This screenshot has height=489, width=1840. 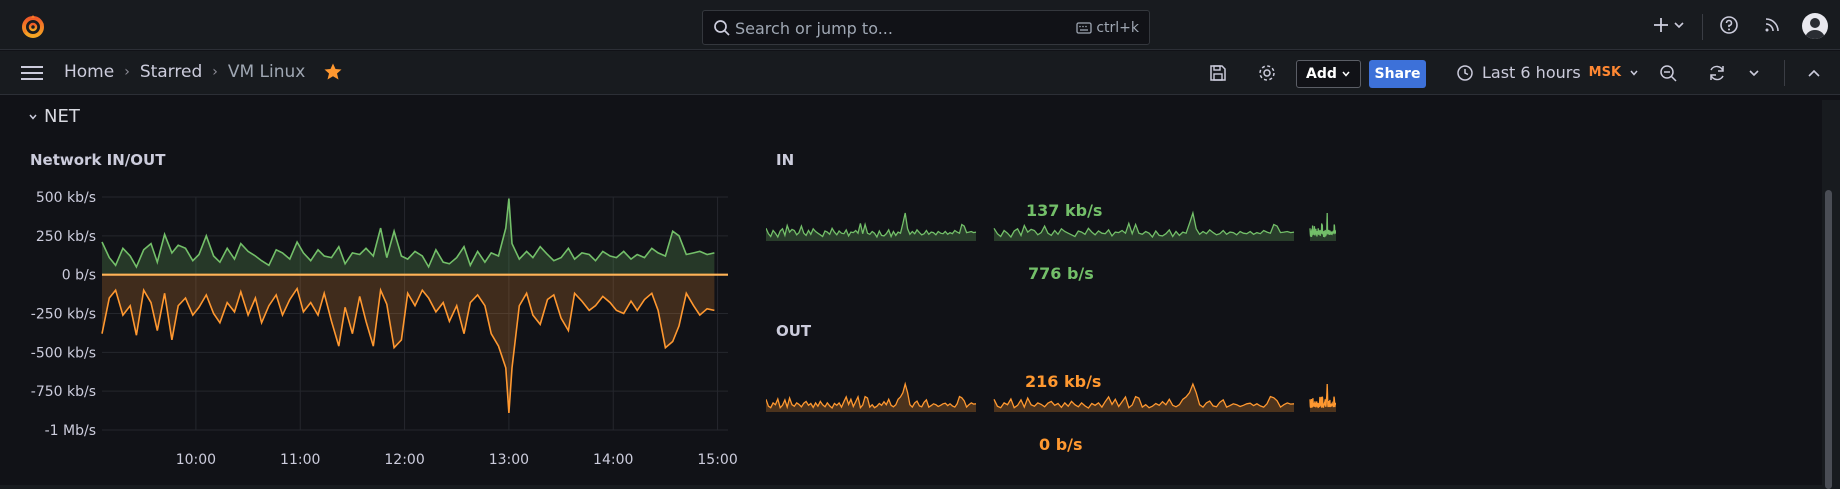 What do you see at coordinates (722, 28) in the screenshot?
I see `search-icon` at bounding box center [722, 28].